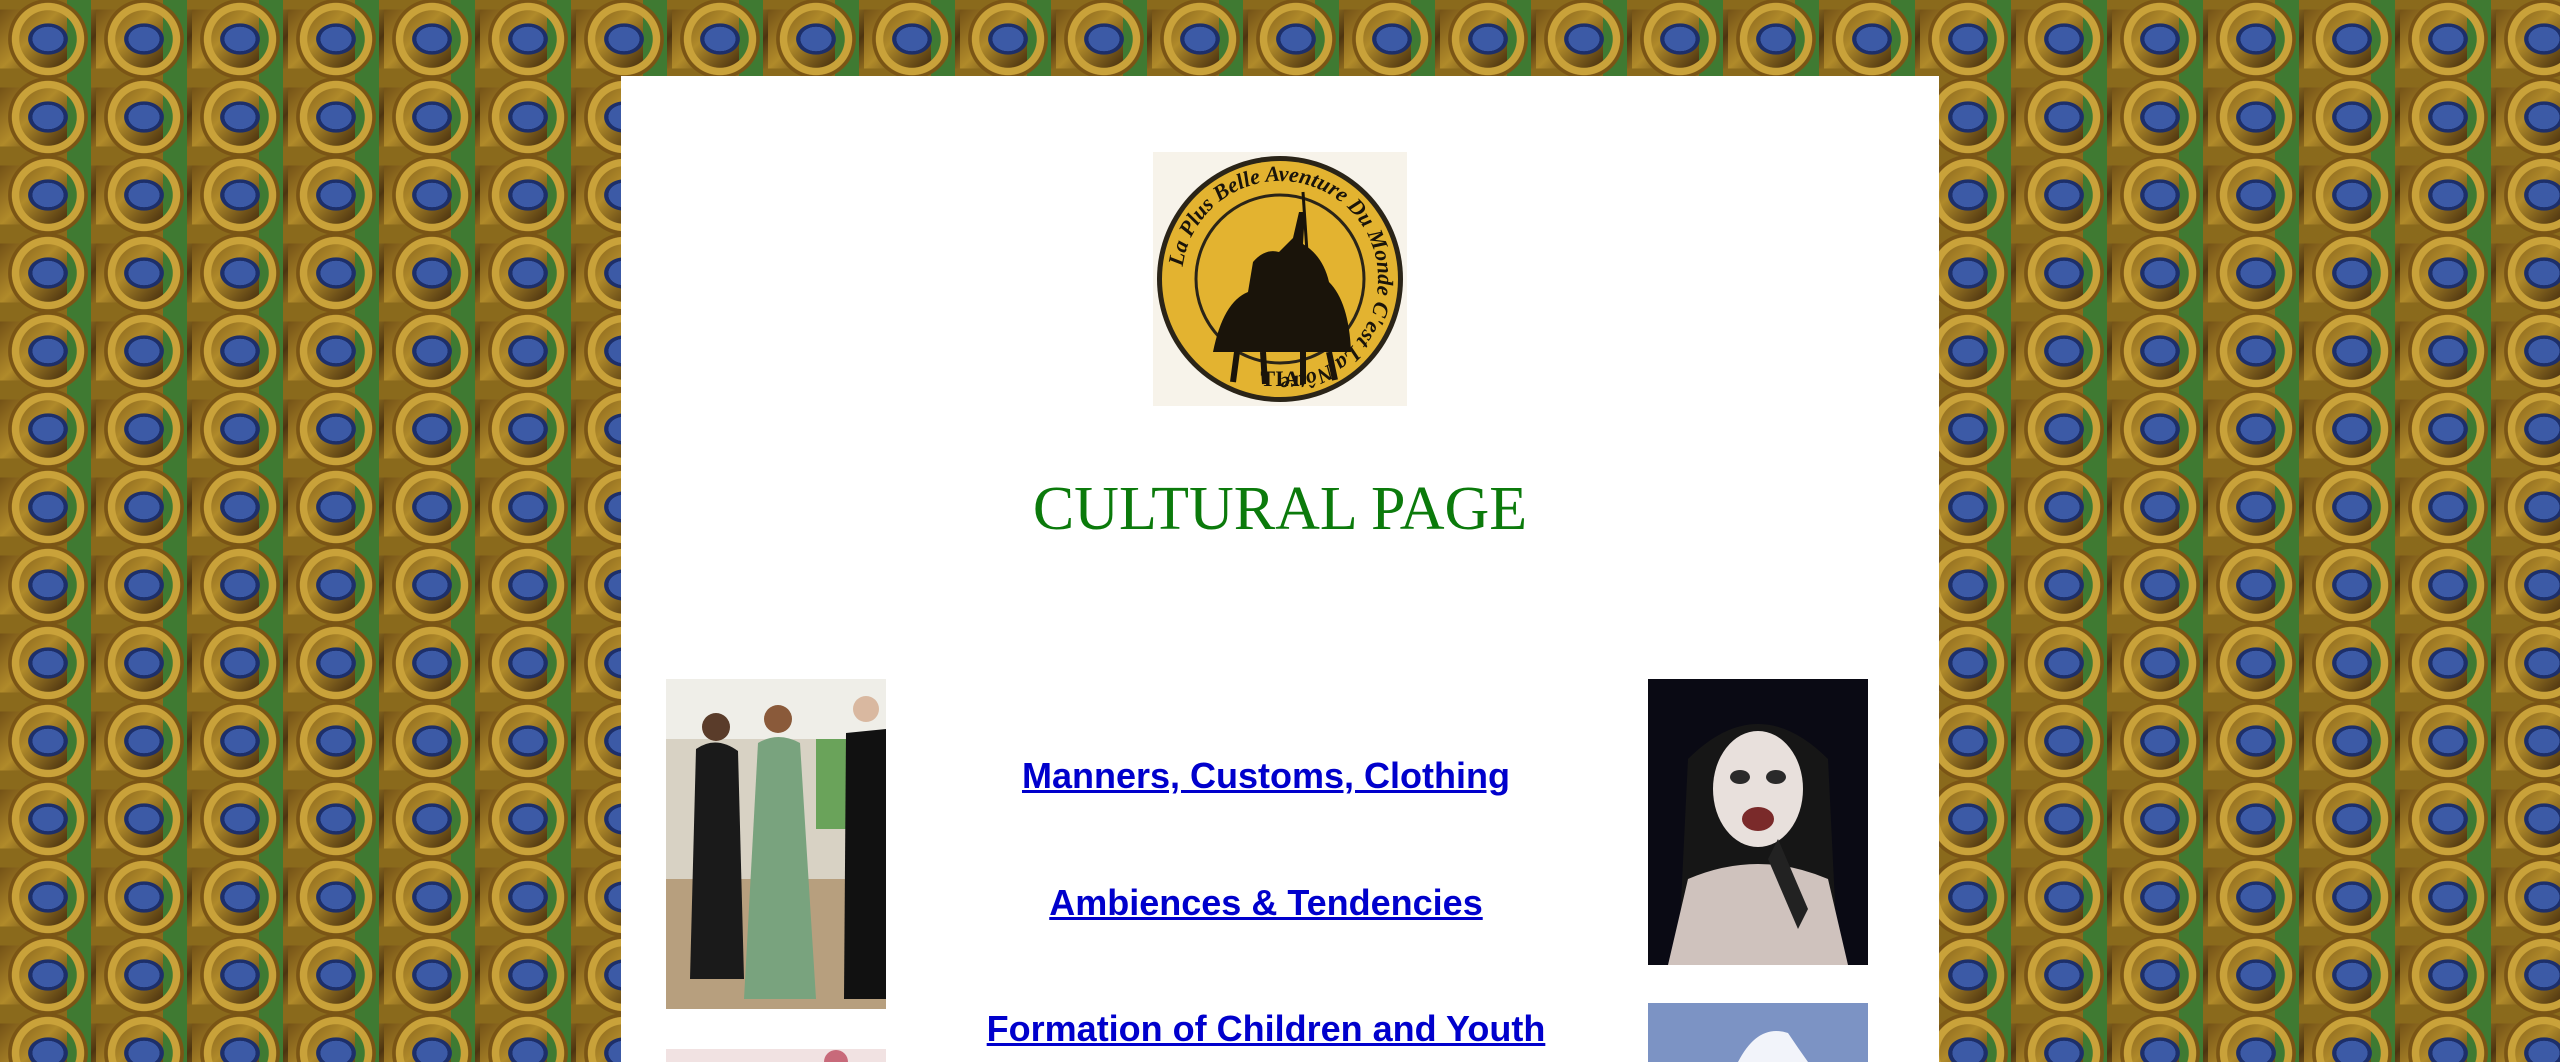 The image size is (2560, 1062). What do you see at coordinates (1266, 776) in the screenshot?
I see `link-manners-customs-clothing: Manners, Customs, Clothing` at bounding box center [1266, 776].